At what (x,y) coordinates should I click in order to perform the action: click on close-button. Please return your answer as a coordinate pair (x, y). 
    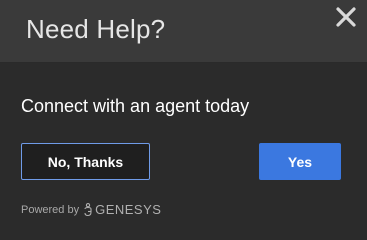
    Looking at the image, I should click on (346, 17).